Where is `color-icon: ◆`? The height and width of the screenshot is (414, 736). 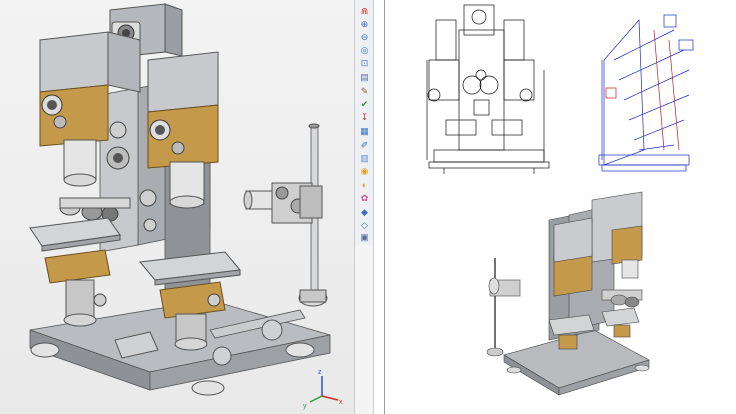
color-icon: ◆ is located at coordinates (364, 212).